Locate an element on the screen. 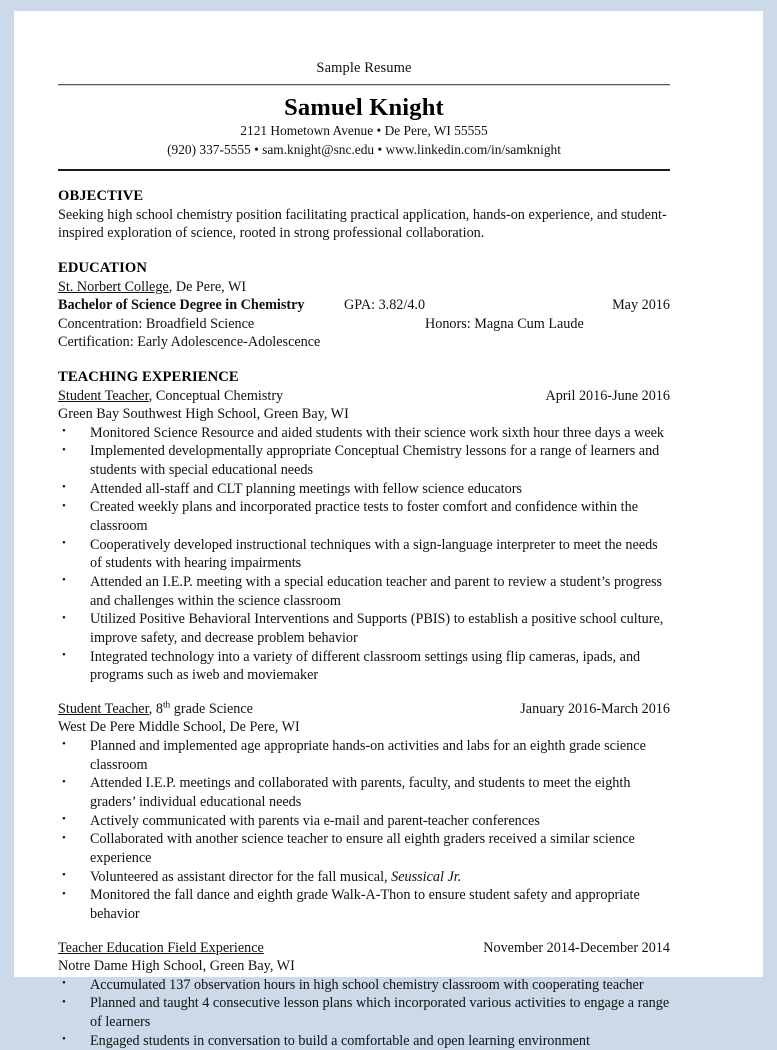 The width and height of the screenshot is (777, 1050). education-gpa: GPA: 3.82/4.0 is located at coordinates (385, 305).